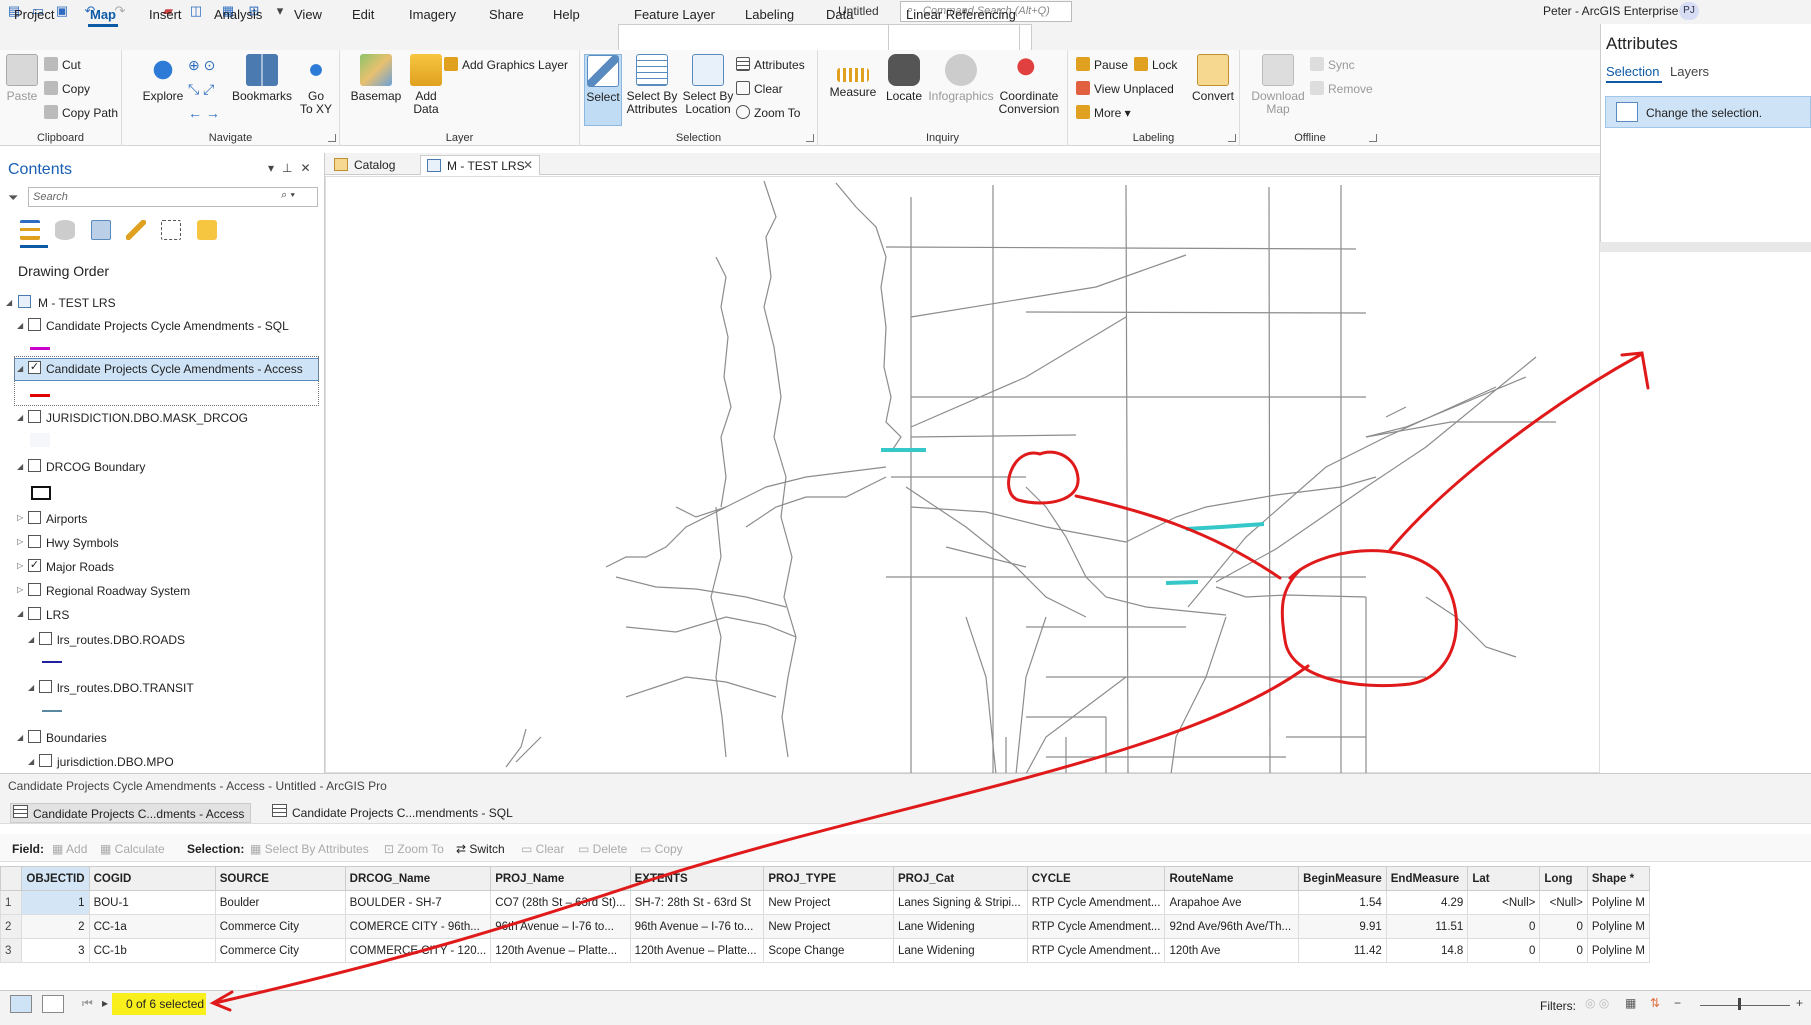  I want to click on tab-insert: Insert, so click(165, 14).